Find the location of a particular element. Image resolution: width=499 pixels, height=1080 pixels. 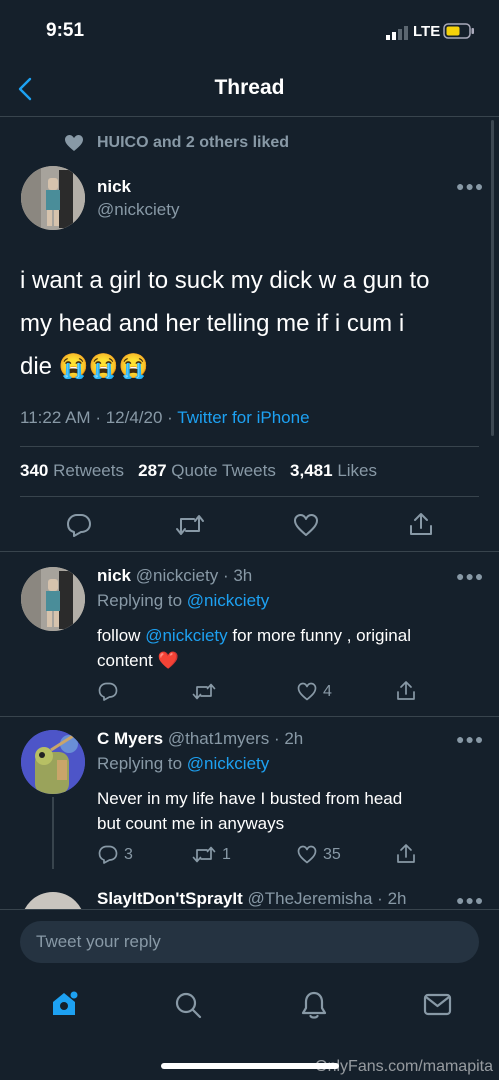

notifications-icon is located at coordinates (314, 1007).